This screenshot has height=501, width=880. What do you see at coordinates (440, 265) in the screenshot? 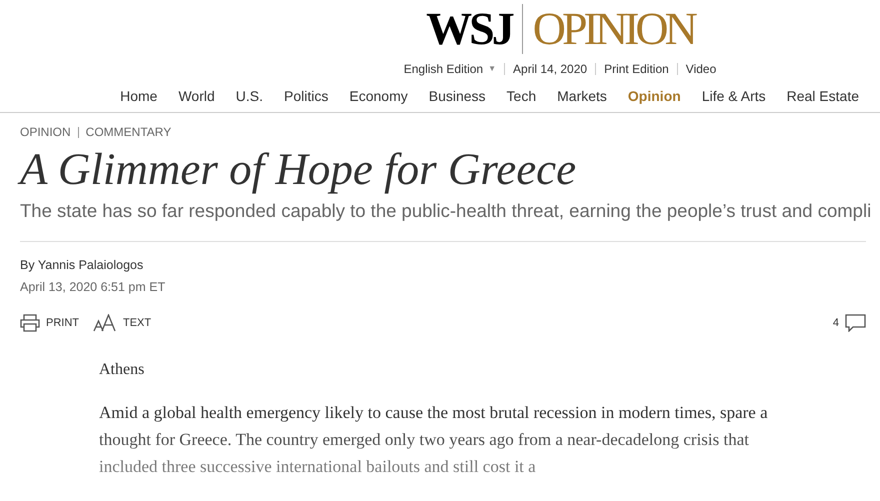
I see `byline: By Yannis Palaiologos` at bounding box center [440, 265].